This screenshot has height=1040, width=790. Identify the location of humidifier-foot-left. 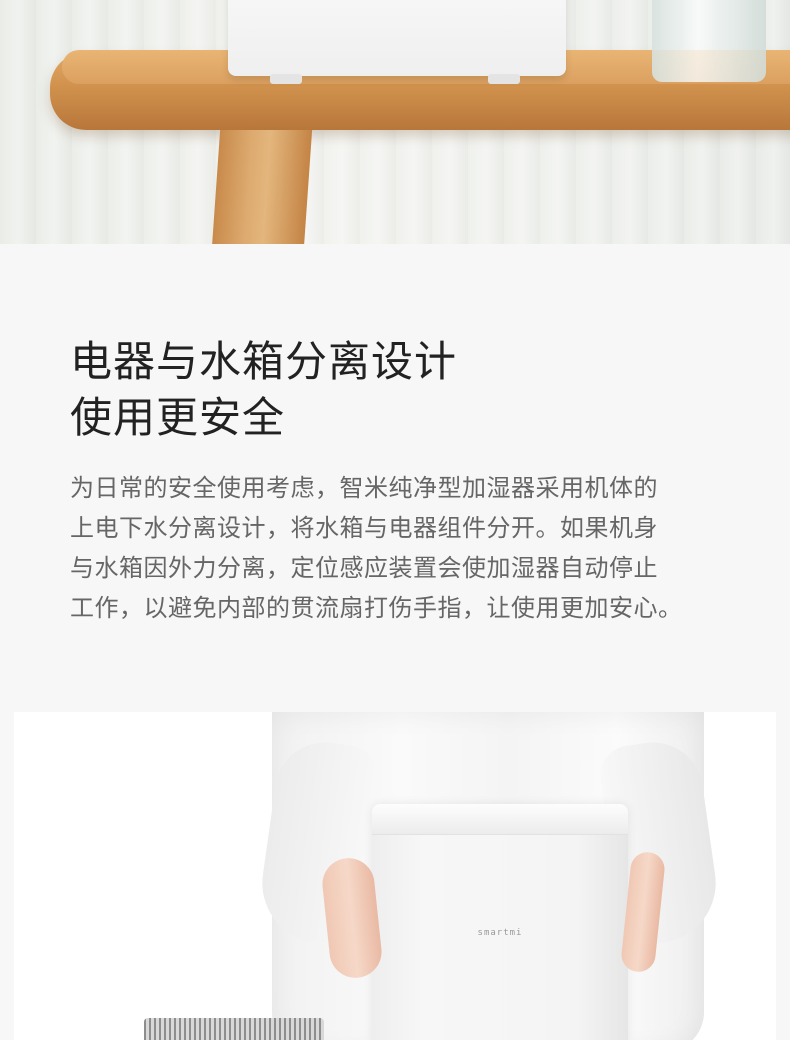
(286, 79).